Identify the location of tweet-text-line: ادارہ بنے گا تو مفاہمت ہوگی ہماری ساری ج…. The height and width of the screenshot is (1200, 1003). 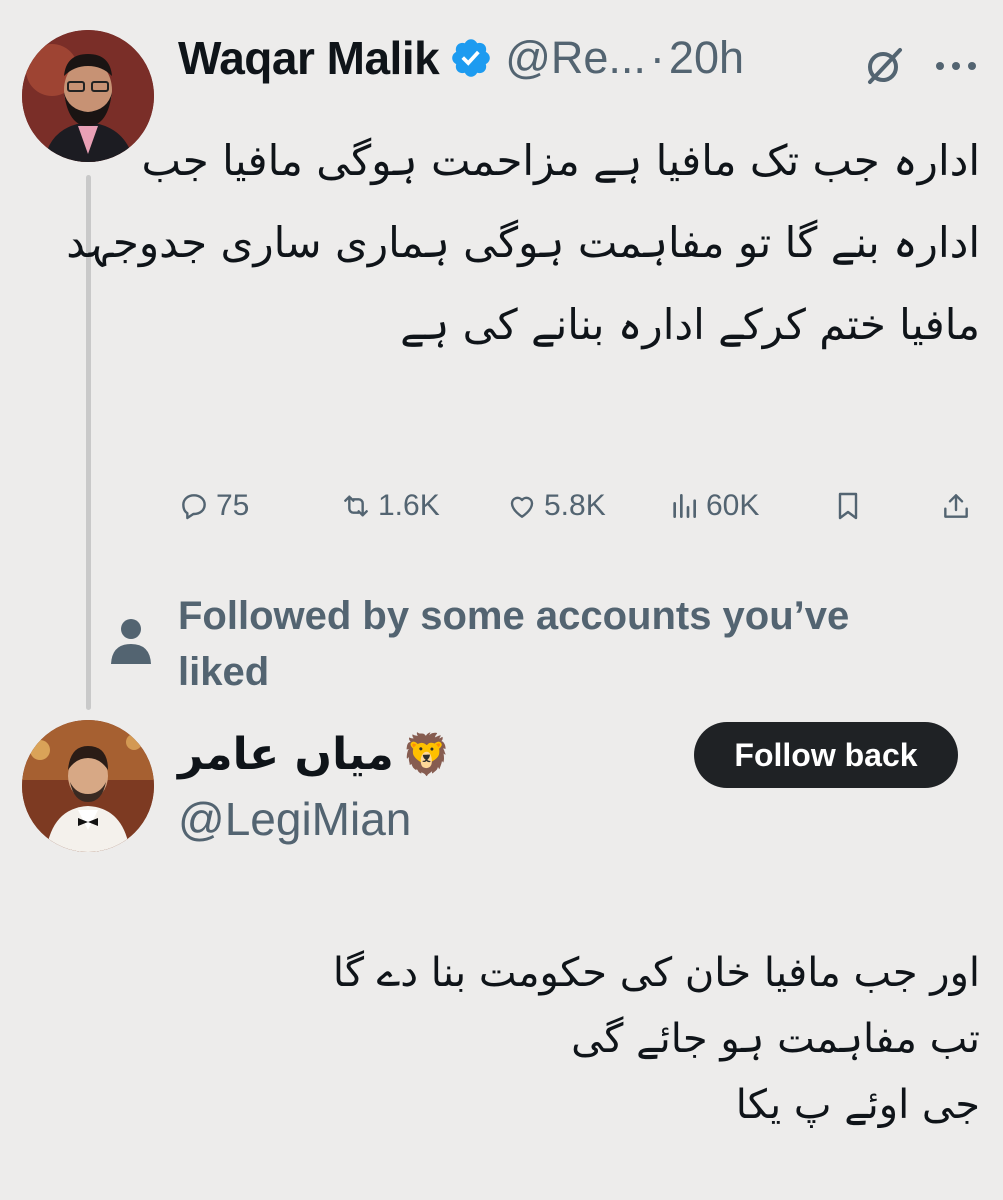
(523, 242).